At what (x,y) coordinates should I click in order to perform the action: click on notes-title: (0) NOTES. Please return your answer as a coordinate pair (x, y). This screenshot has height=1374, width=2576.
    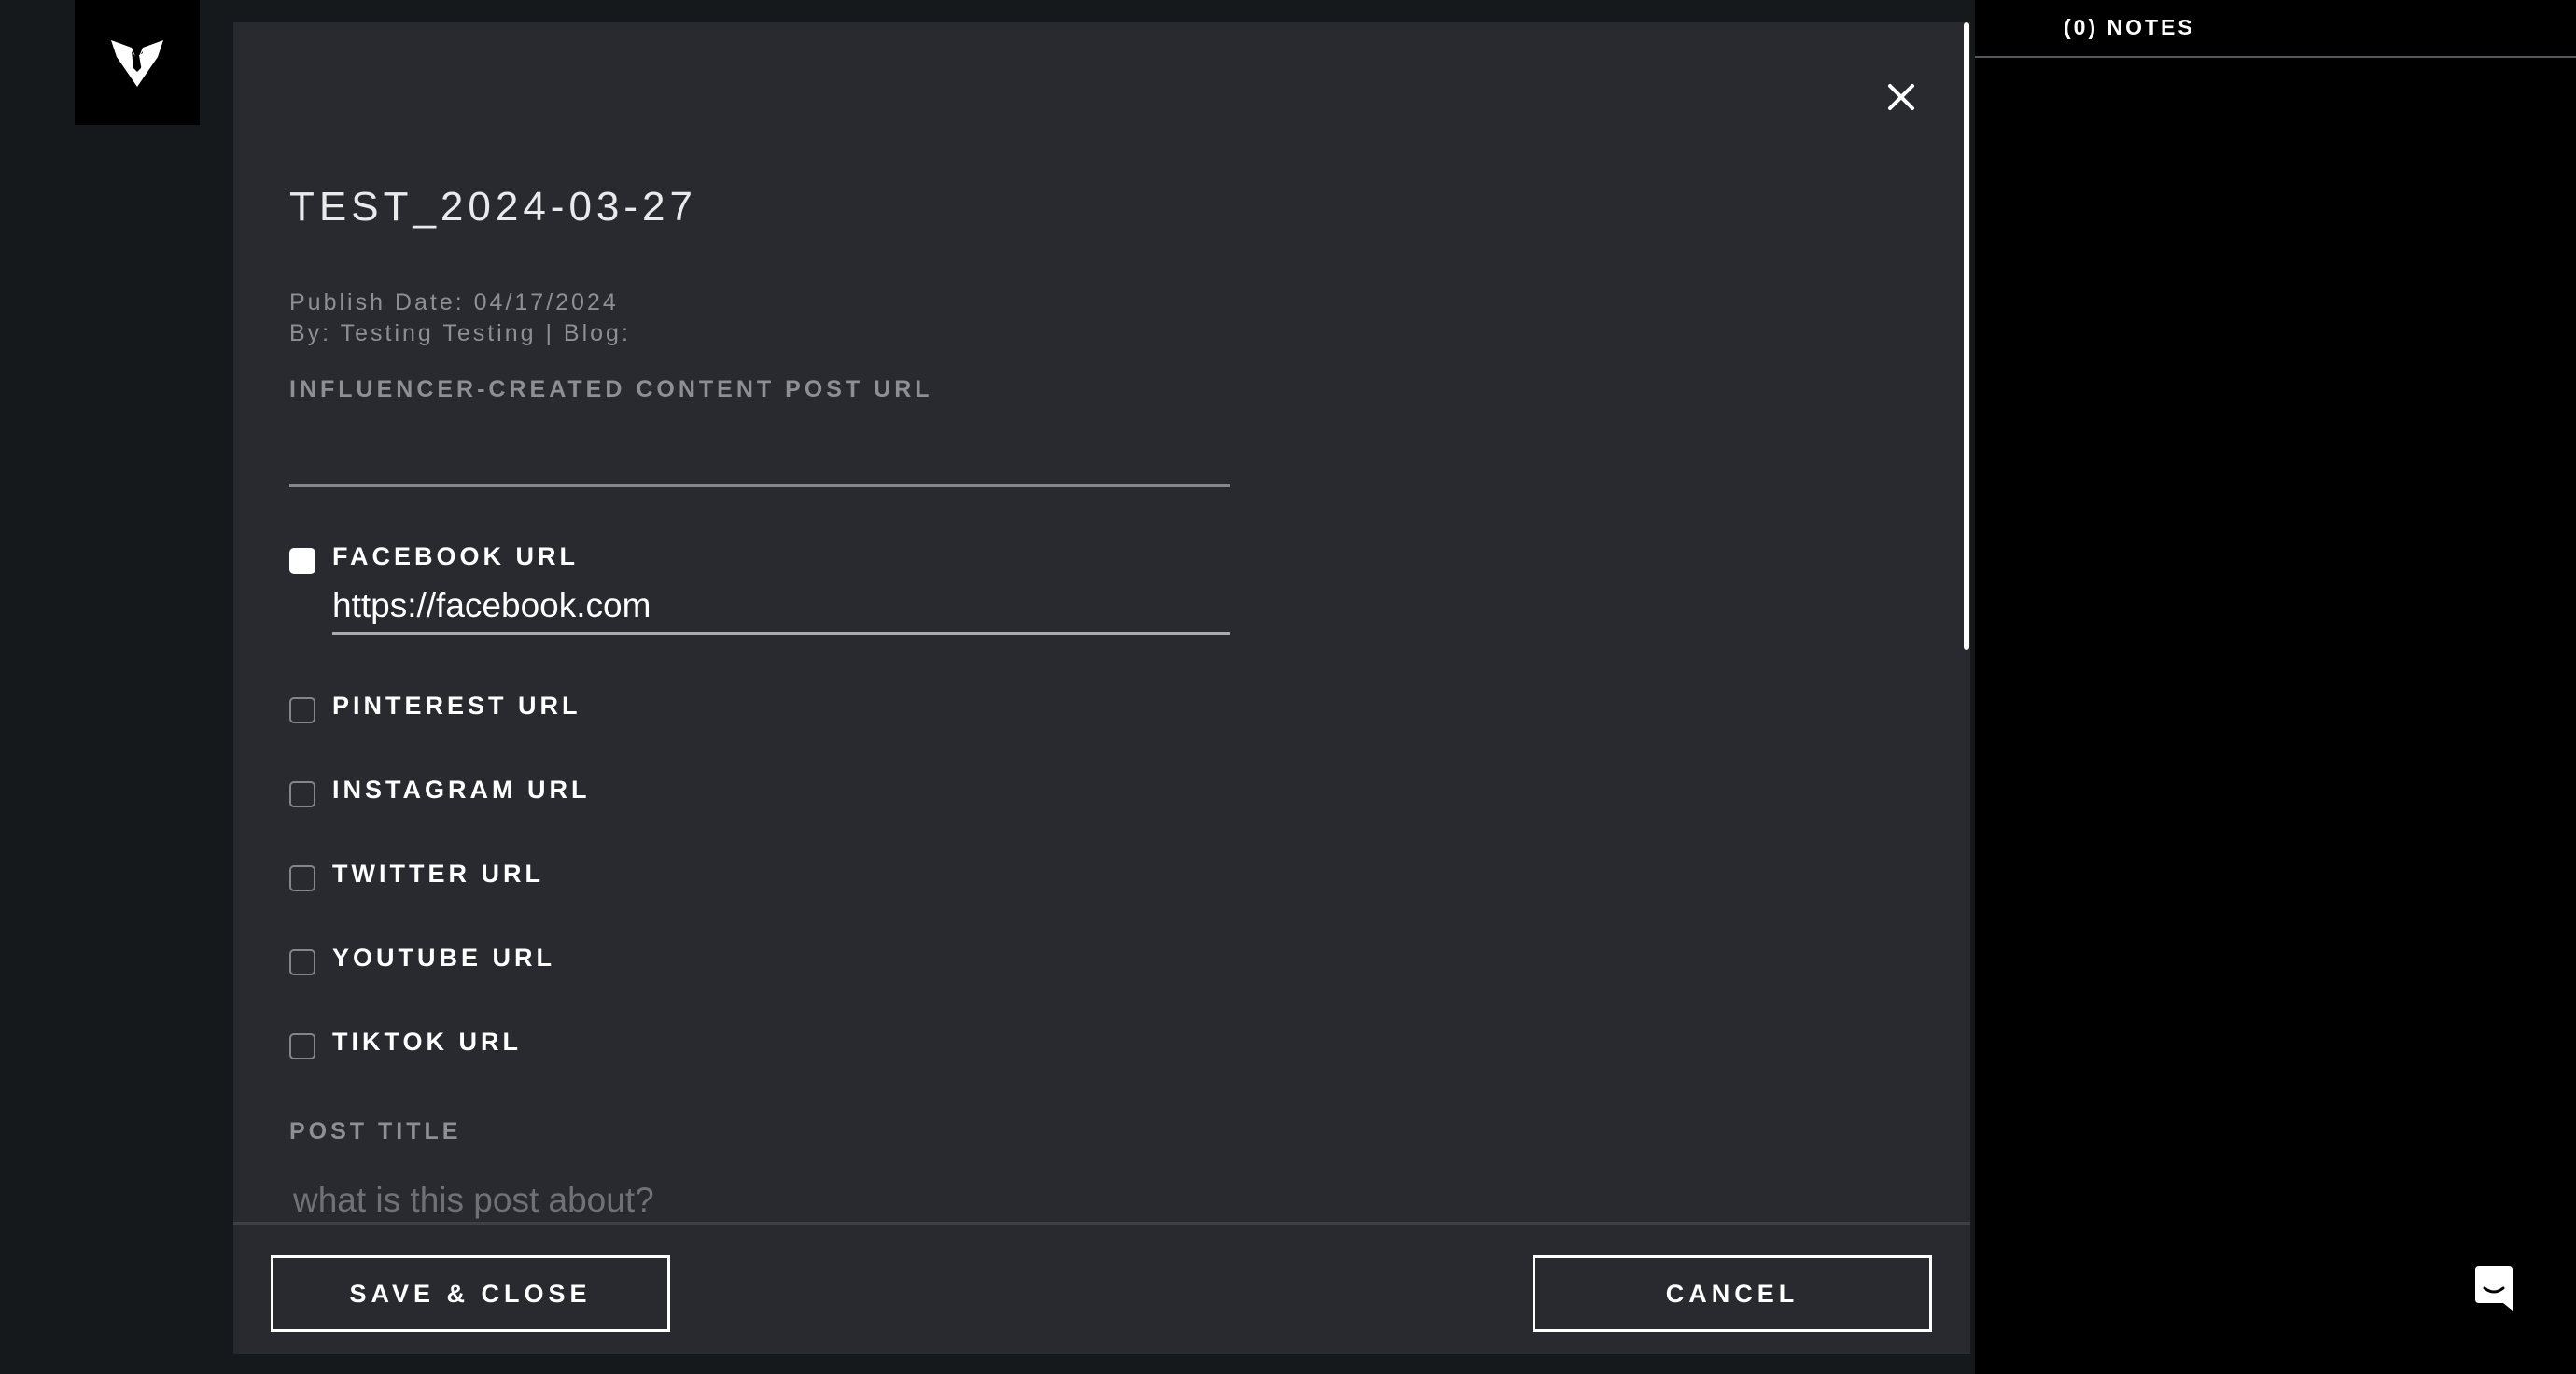
    Looking at the image, I should click on (2129, 27).